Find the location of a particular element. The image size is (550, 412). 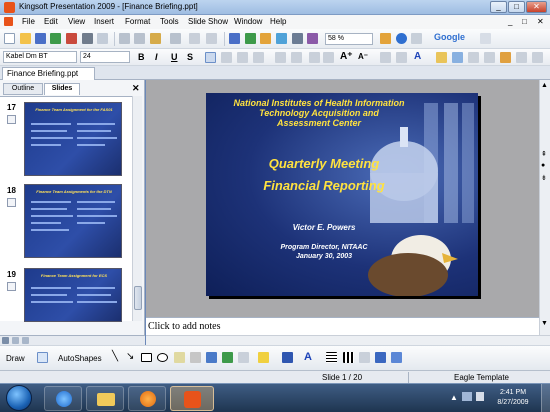

autoshapes-button: AutoShapes is located at coordinates (80, 358).